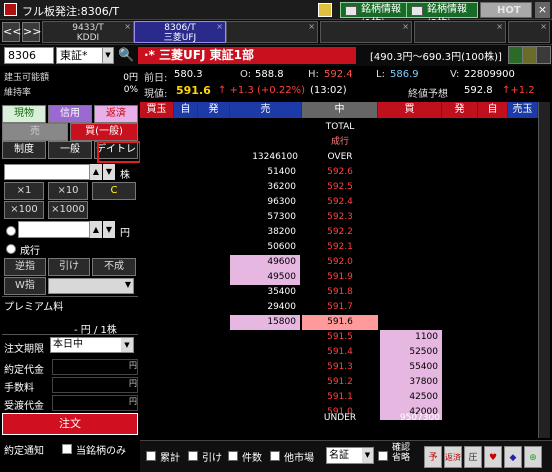 The height and width of the screenshot is (472, 552). I want to click on board-row: 29400 591.7, so click(346, 307).